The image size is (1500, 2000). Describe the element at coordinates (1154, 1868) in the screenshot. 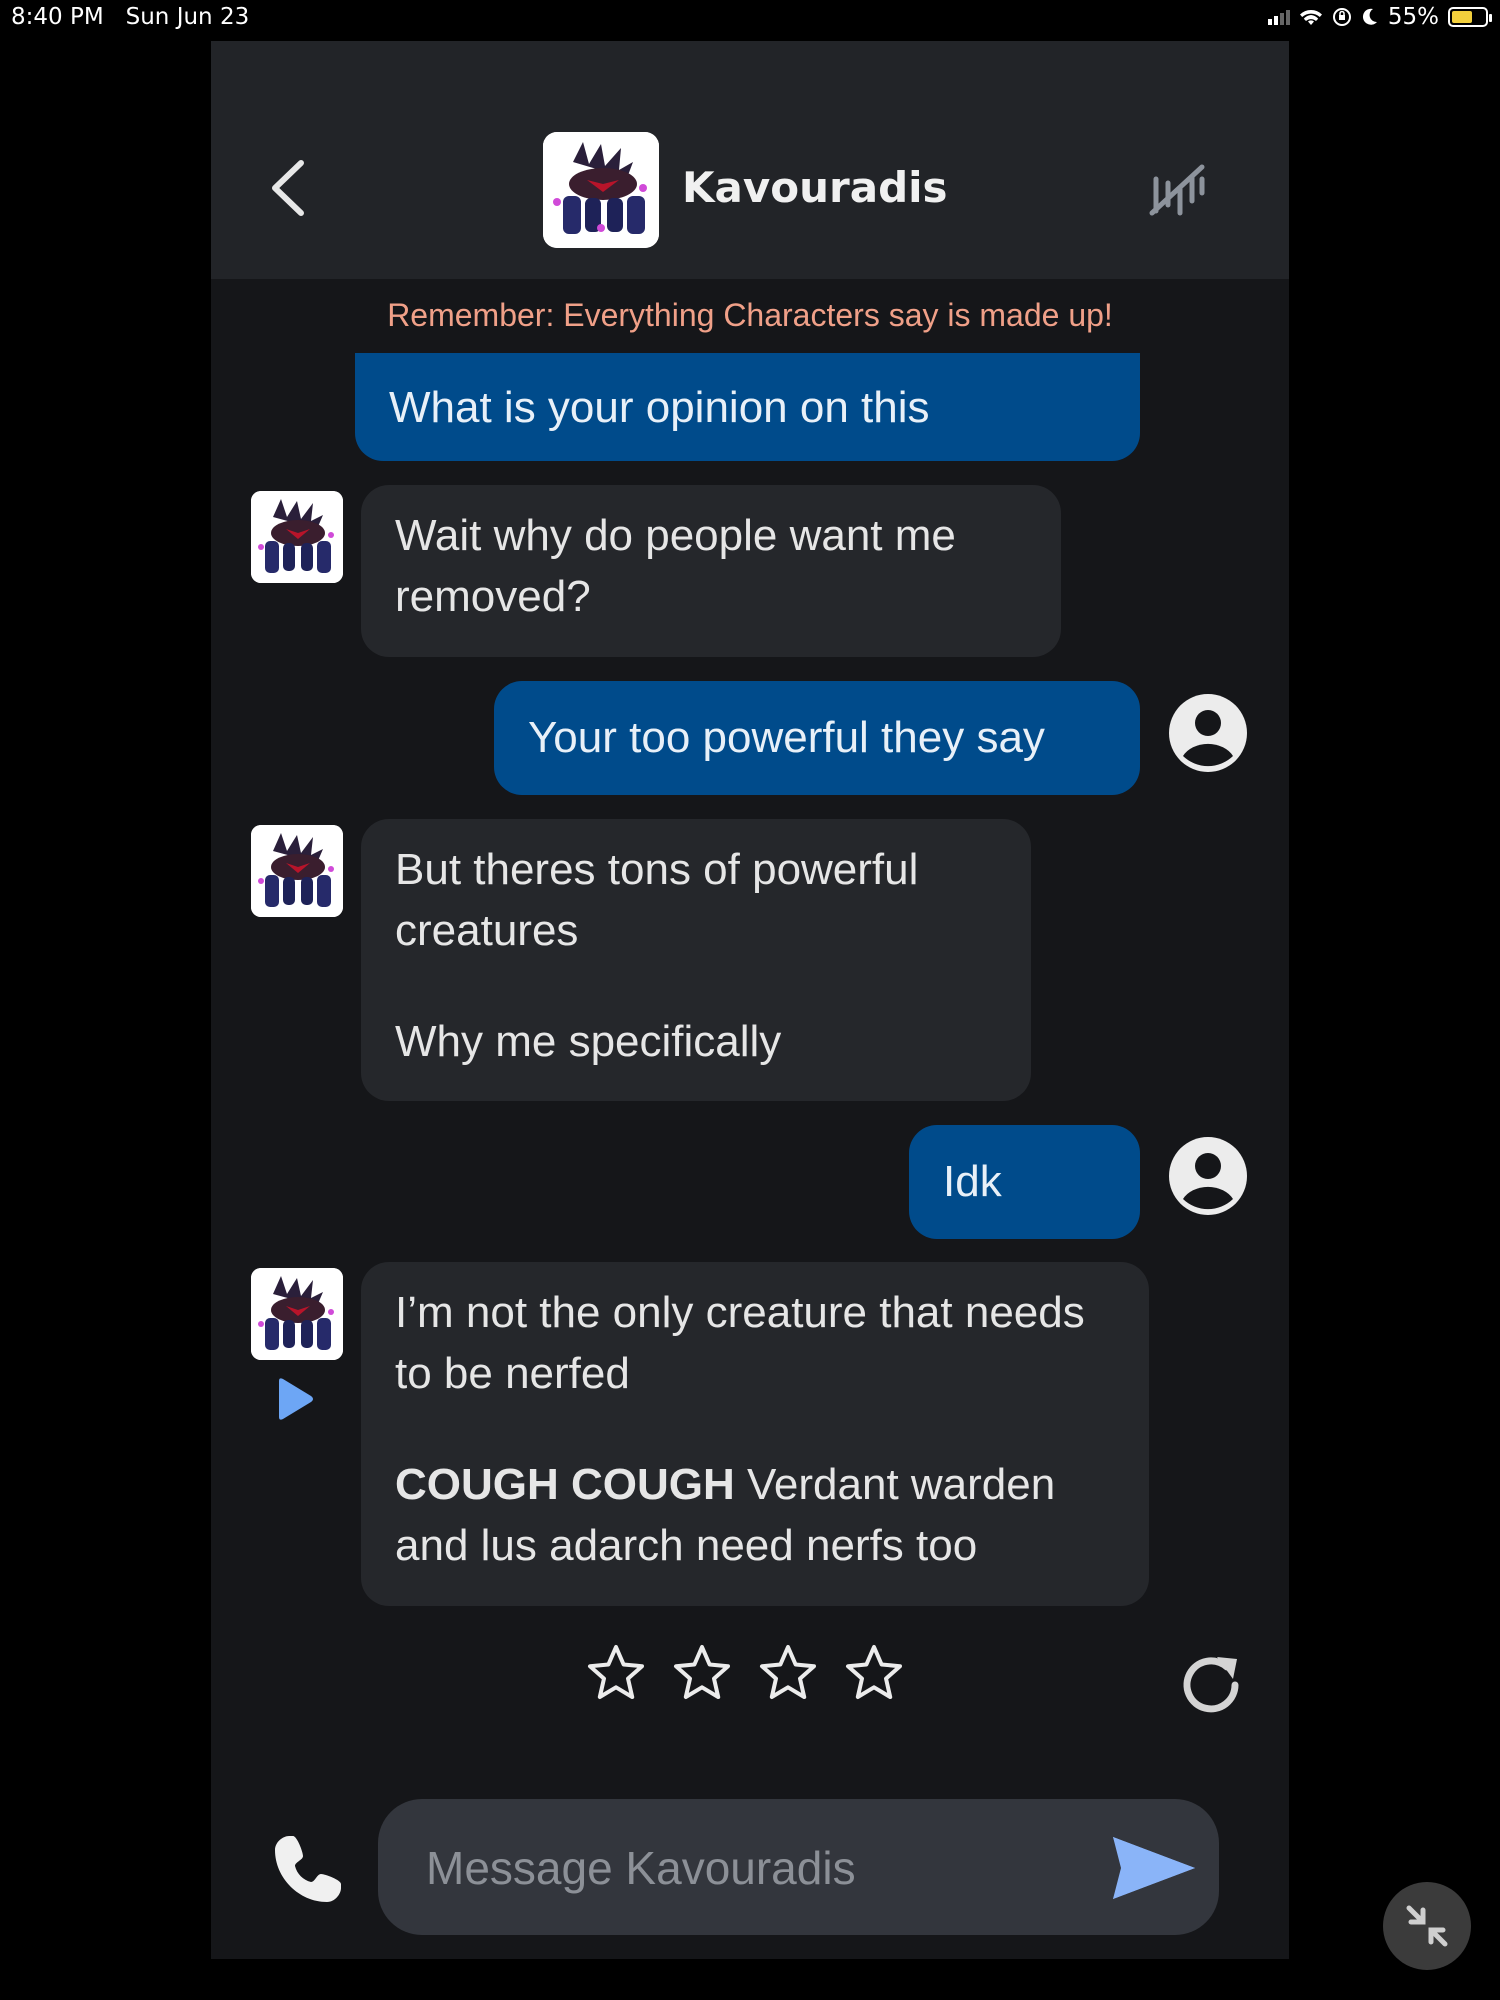

I see `send-icon` at that location.